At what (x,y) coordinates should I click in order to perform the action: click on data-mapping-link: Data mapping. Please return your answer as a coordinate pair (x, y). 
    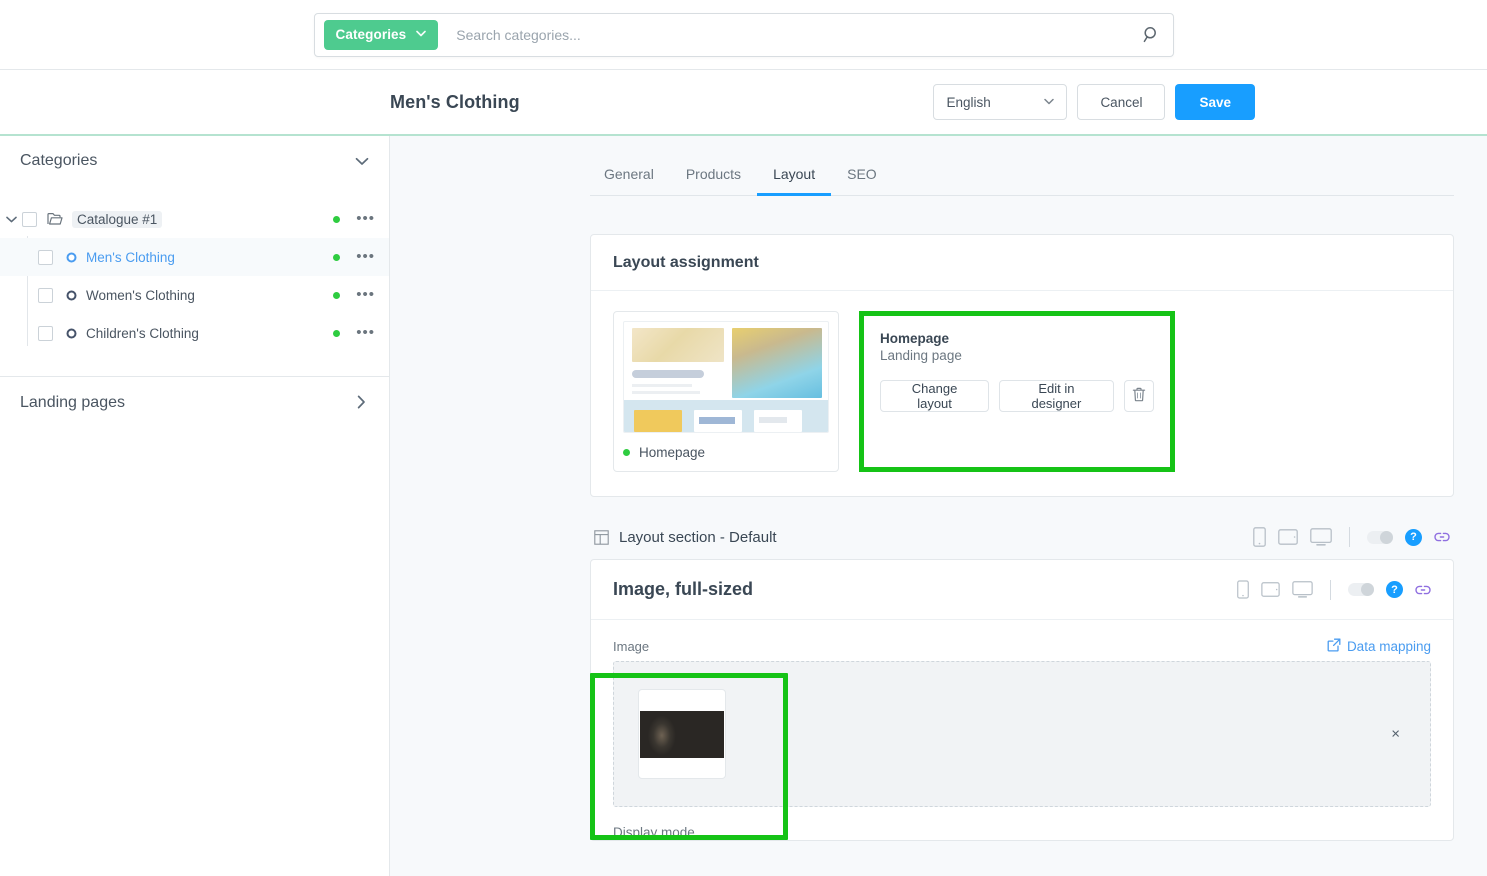
    Looking at the image, I should click on (1379, 646).